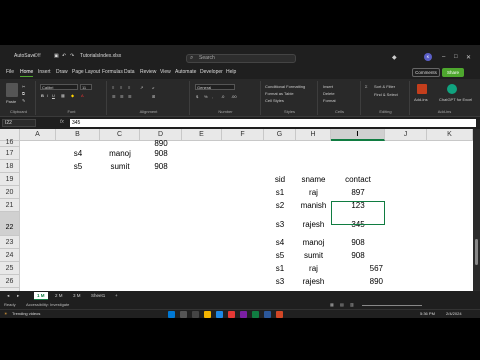 Image resolution: width=480 pixels, height=360 pixels. Describe the element at coordinates (8, 296) in the screenshot. I see `sheet-nav-prev-icon: ◂` at that location.